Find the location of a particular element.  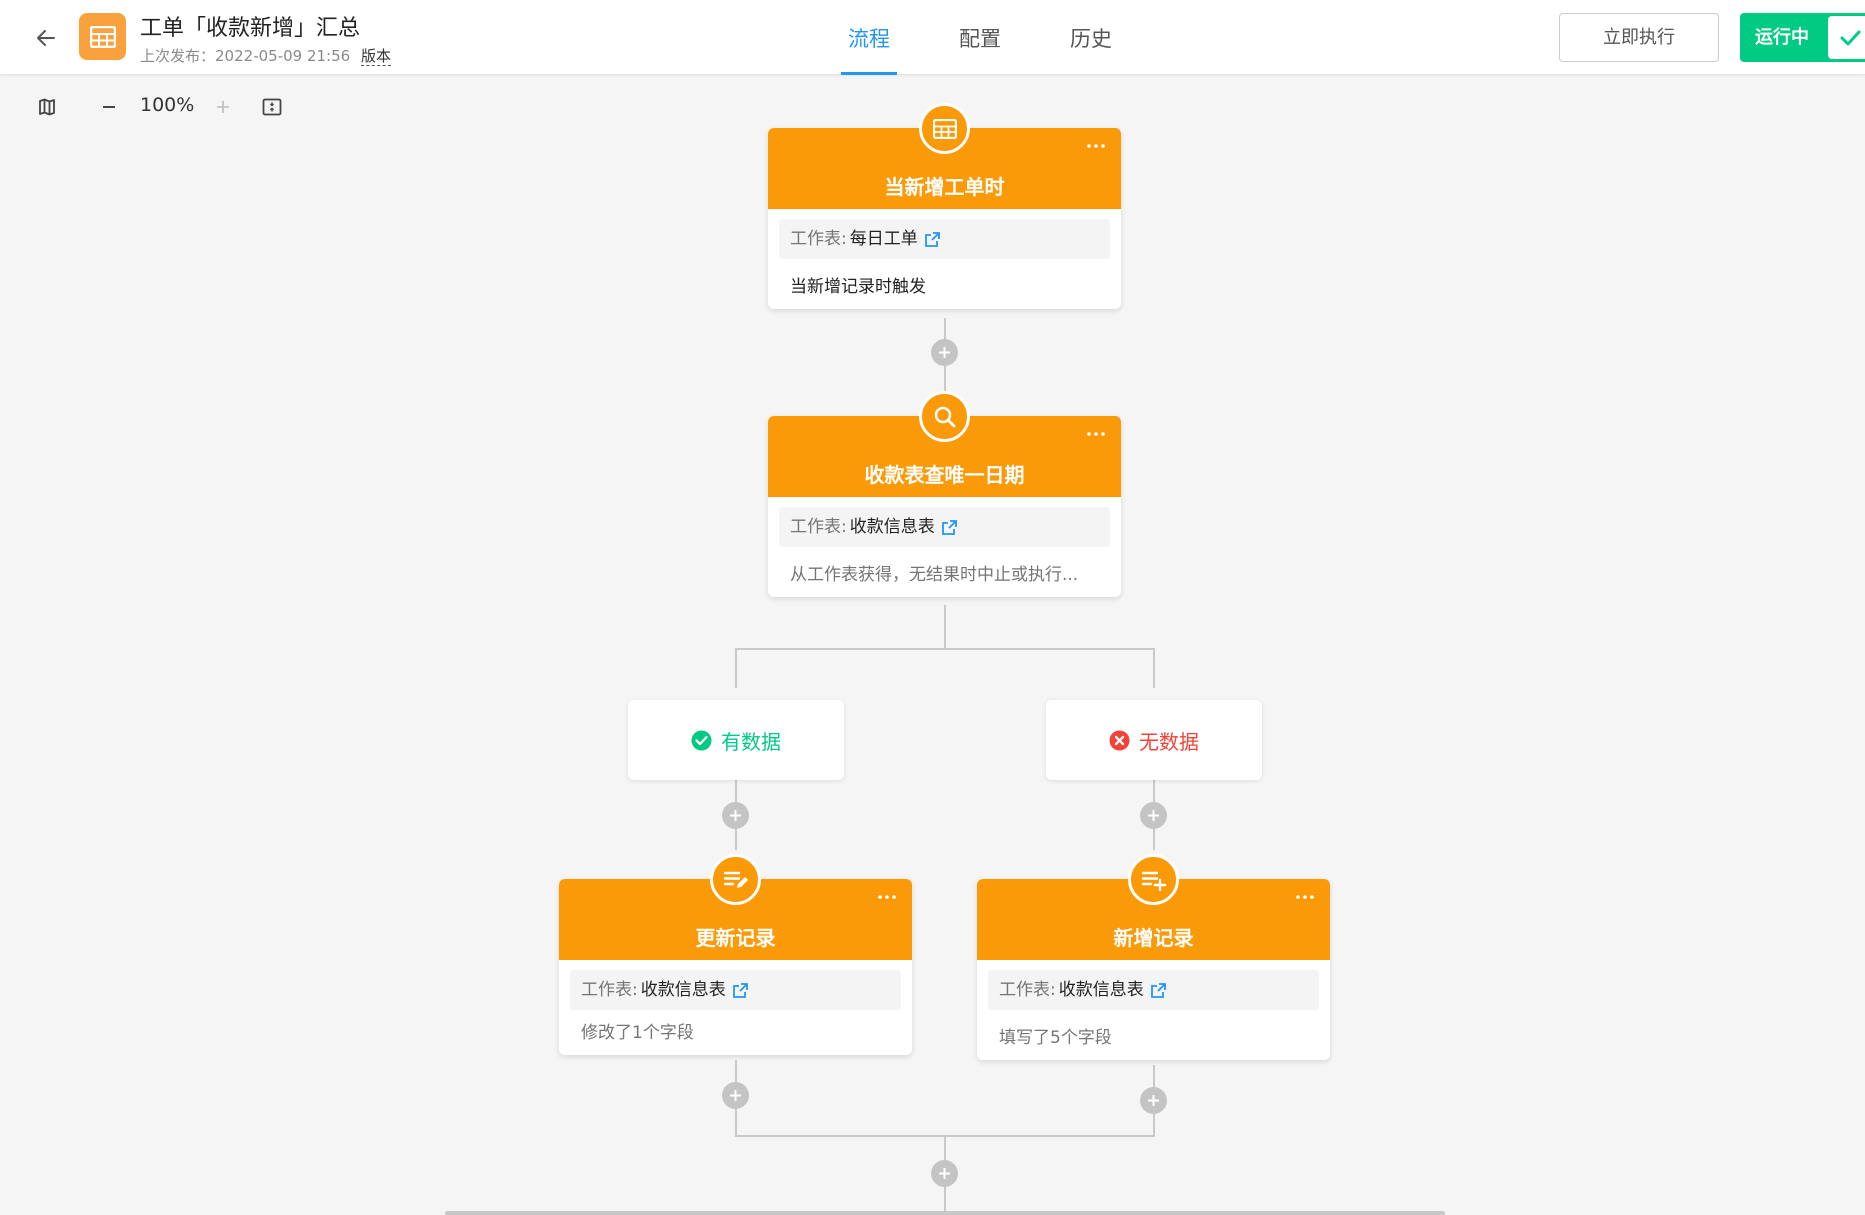

check-icon is located at coordinates (1850, 37).